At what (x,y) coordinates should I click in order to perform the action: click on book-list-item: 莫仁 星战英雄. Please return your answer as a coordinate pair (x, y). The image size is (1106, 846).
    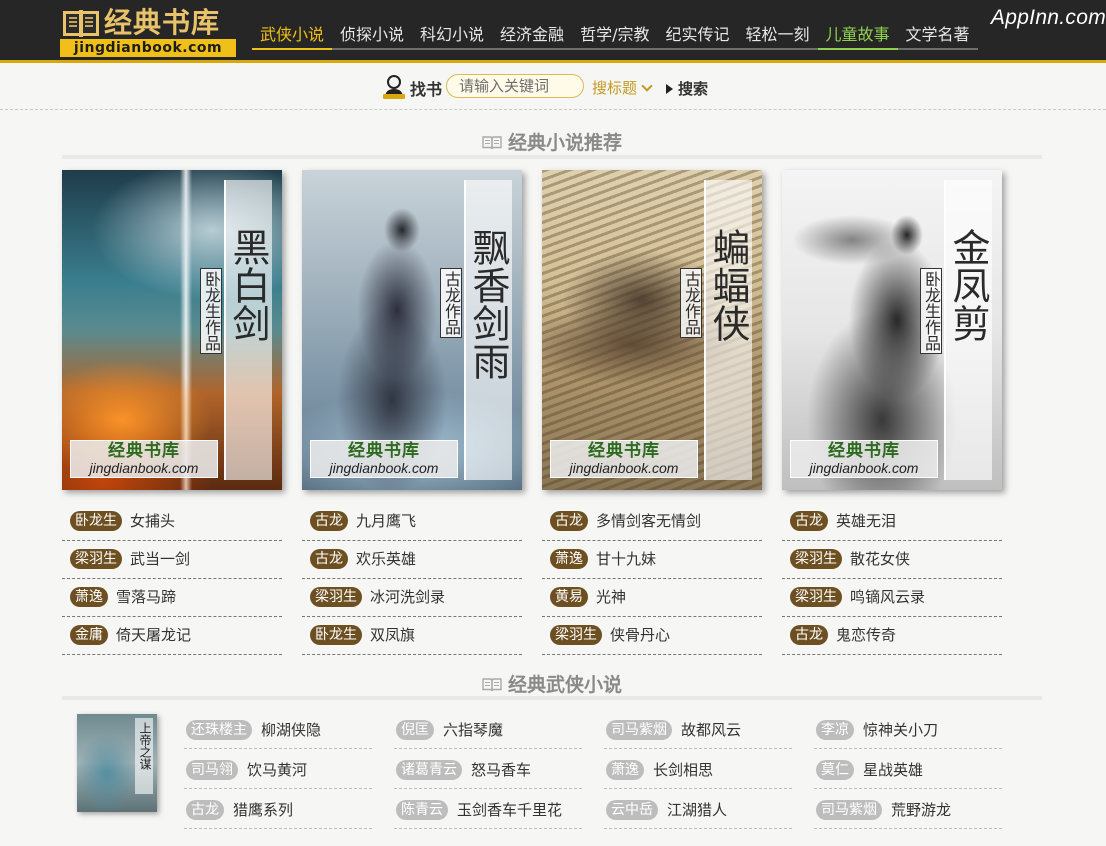
    Looking at the image, I should click on (908, 770).